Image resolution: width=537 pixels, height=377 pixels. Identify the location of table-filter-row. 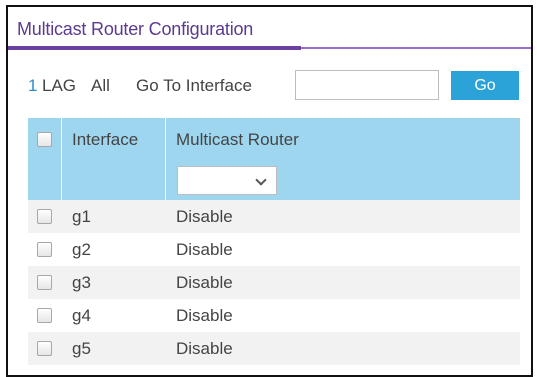
(274, 180).